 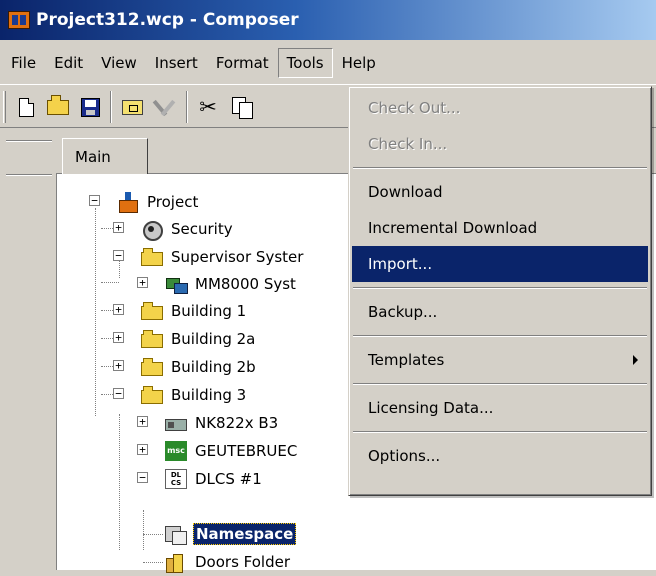 I want to click on tree-node-project: Project, so click(x=158, y=202).